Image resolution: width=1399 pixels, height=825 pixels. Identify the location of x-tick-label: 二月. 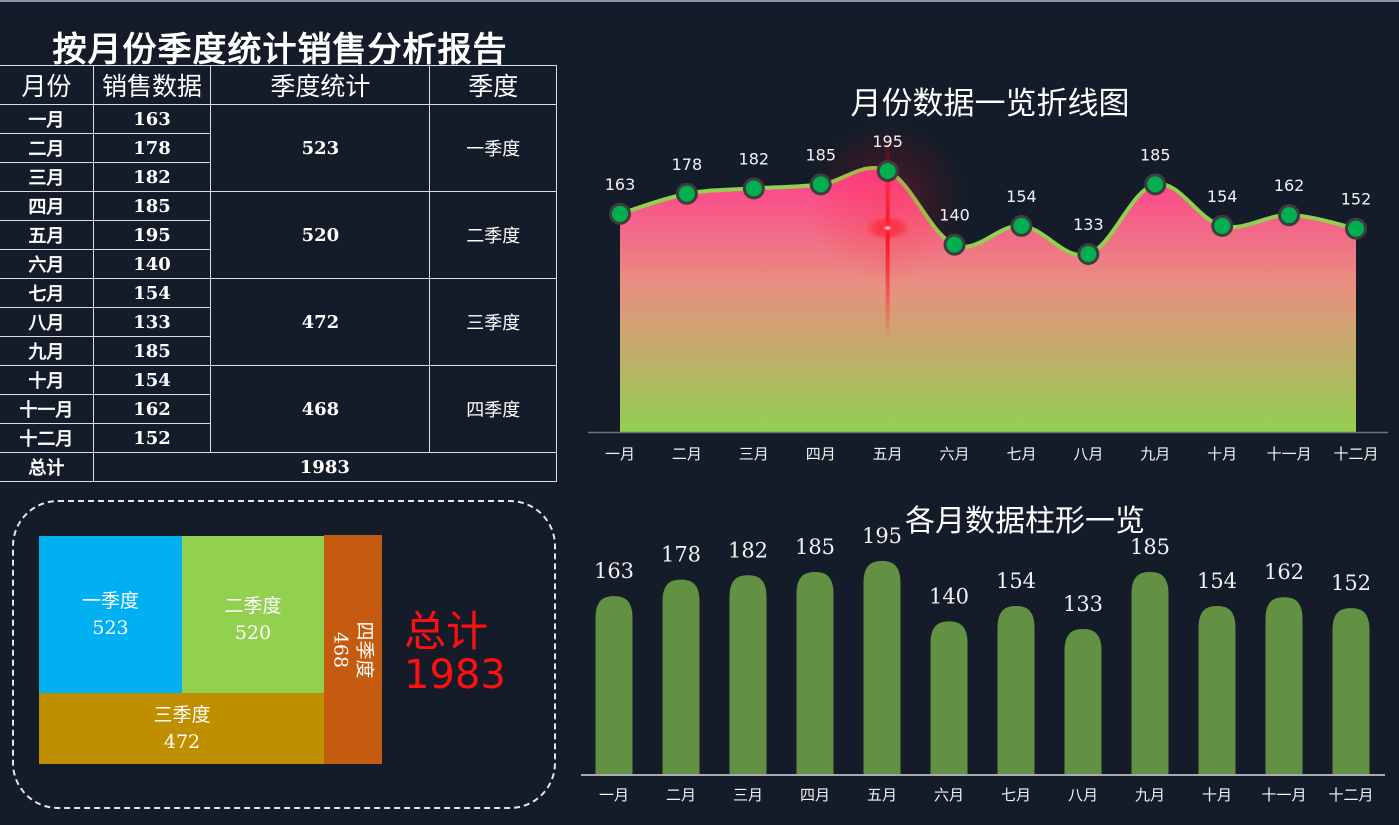
(687, 454).